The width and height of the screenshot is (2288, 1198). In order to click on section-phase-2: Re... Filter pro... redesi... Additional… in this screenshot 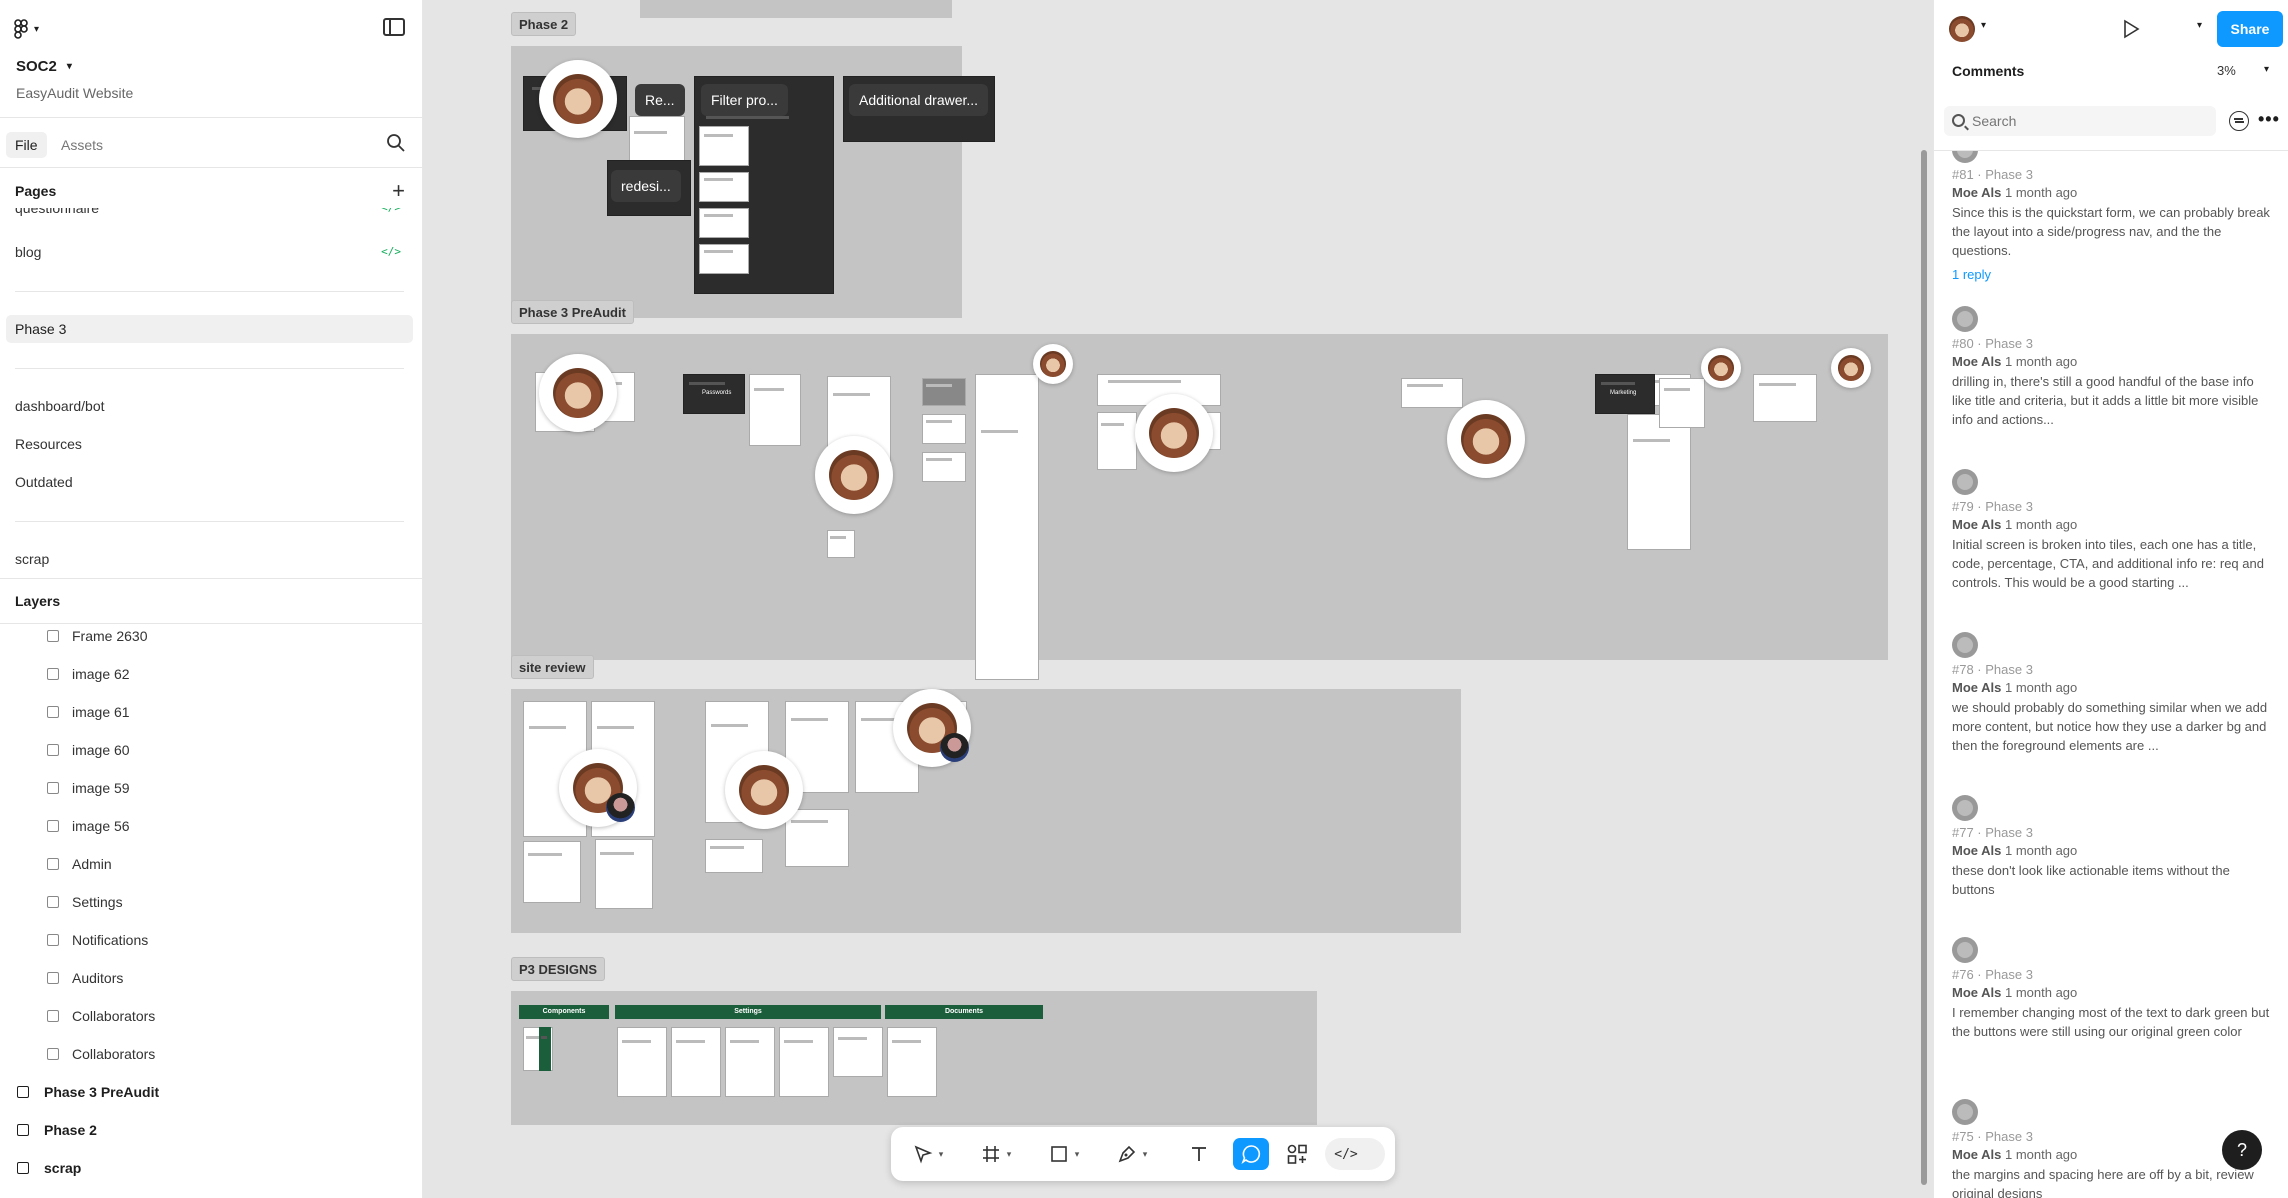, I will do `click(753, 182)`.